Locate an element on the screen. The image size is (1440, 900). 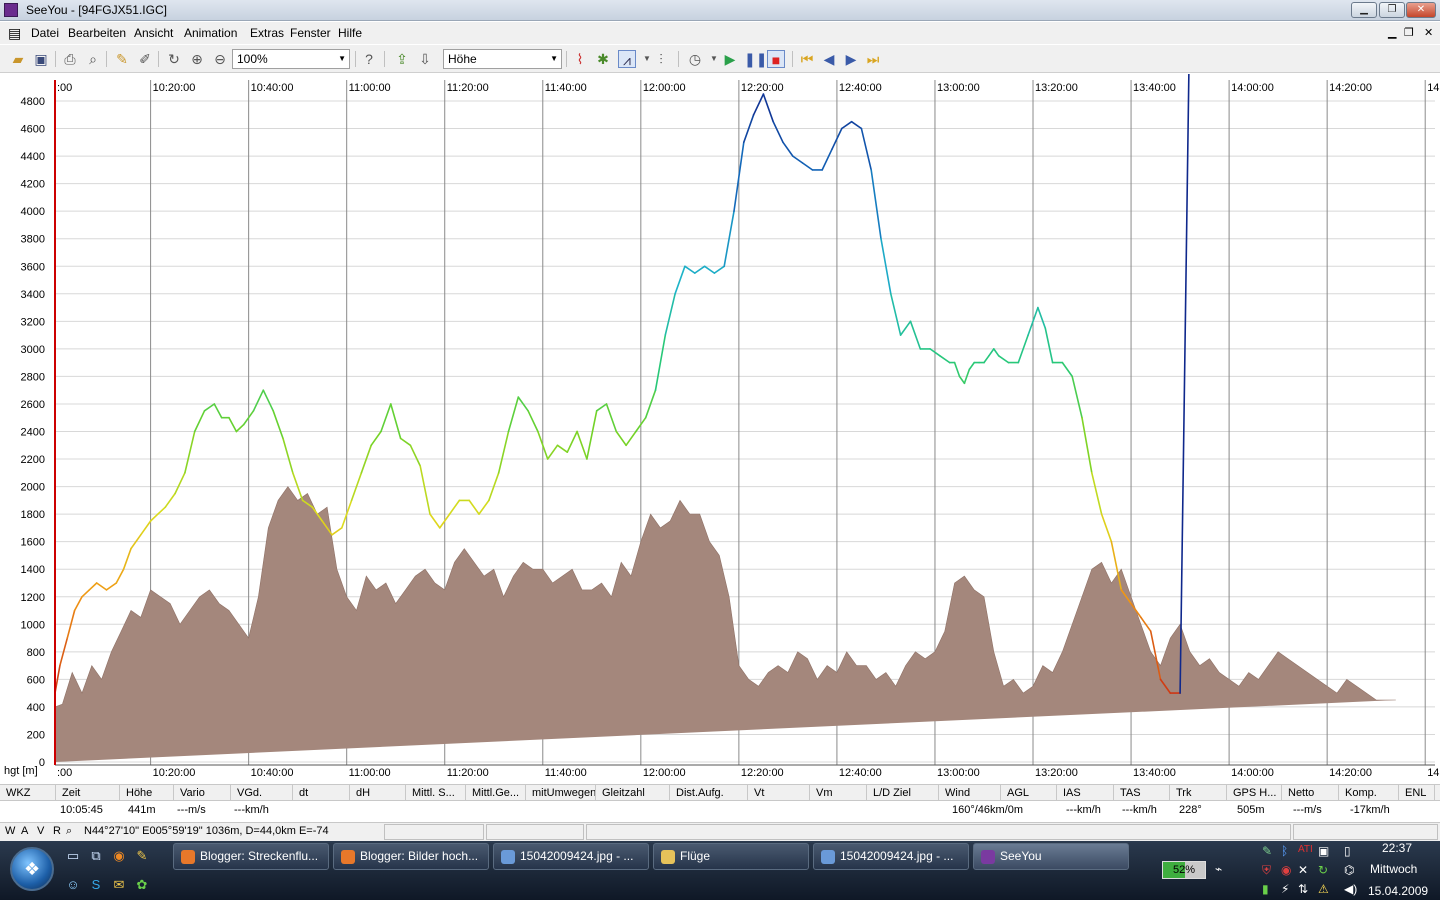
security-icon: ⛨ is located at coordinates (1266, 870).